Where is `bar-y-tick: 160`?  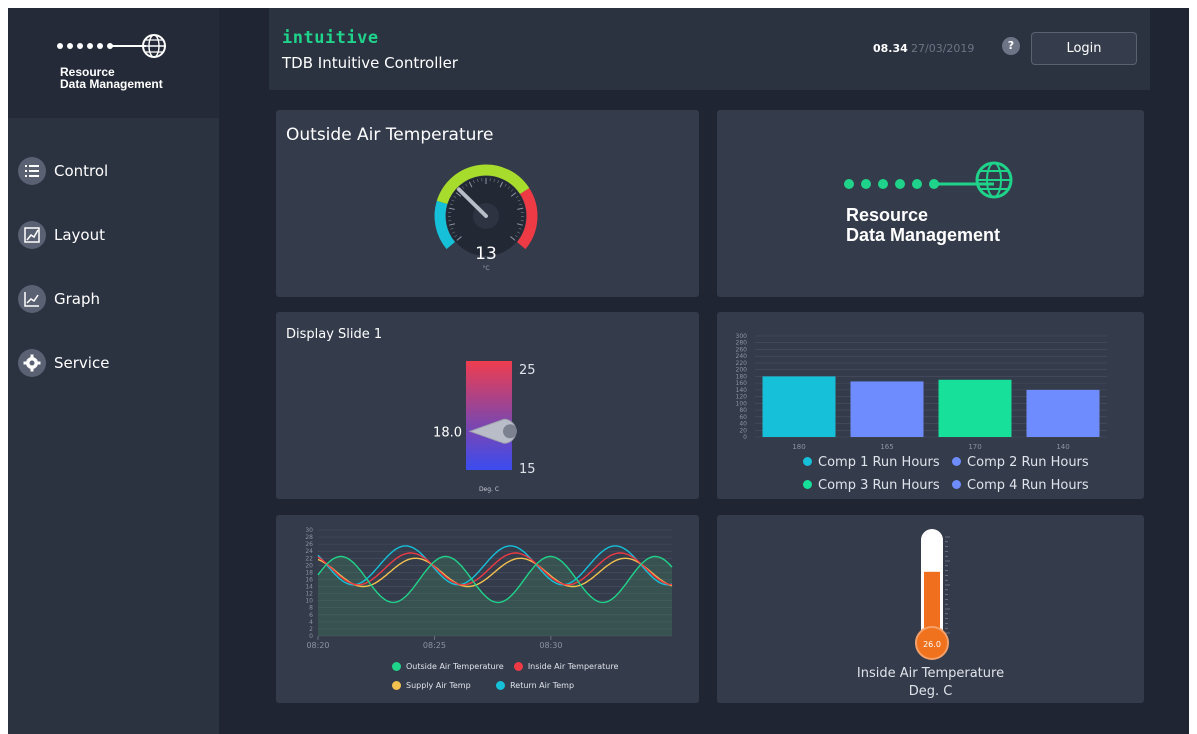 bar-y-tick: 160 is located at coordinates (742, 383).